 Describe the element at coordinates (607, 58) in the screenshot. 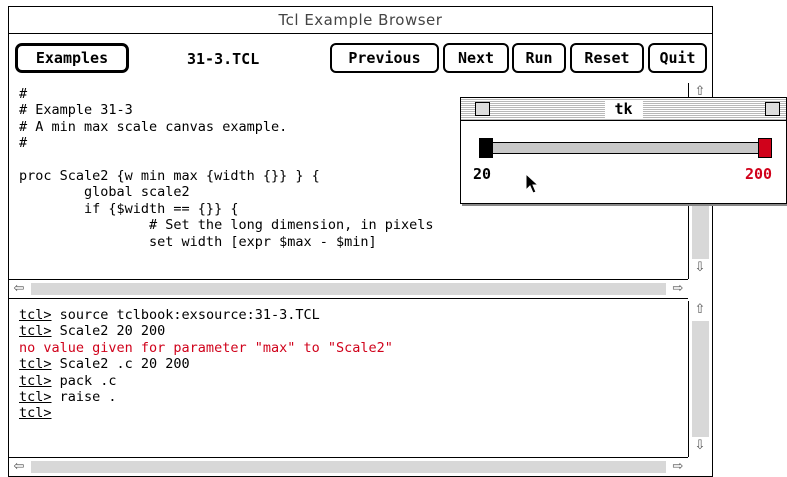

I see `reset-button: Reset` at that location.